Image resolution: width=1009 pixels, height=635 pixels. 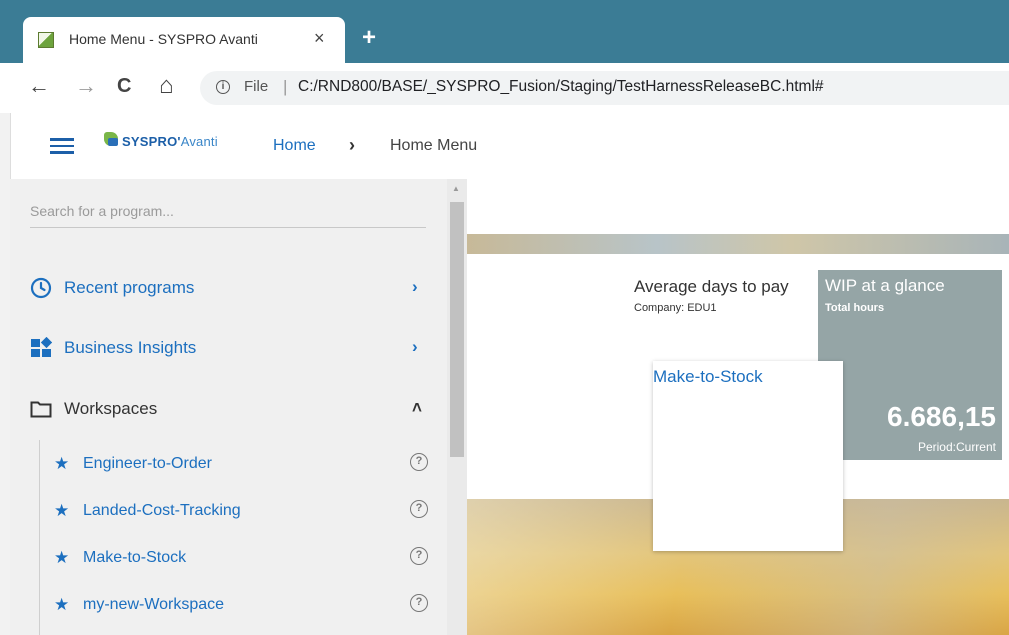 What do you see at coordinates (456, 188) in the screenshot?
I see `scroll-up-arrow-icon: ▲` at bounding box center [456, 188].